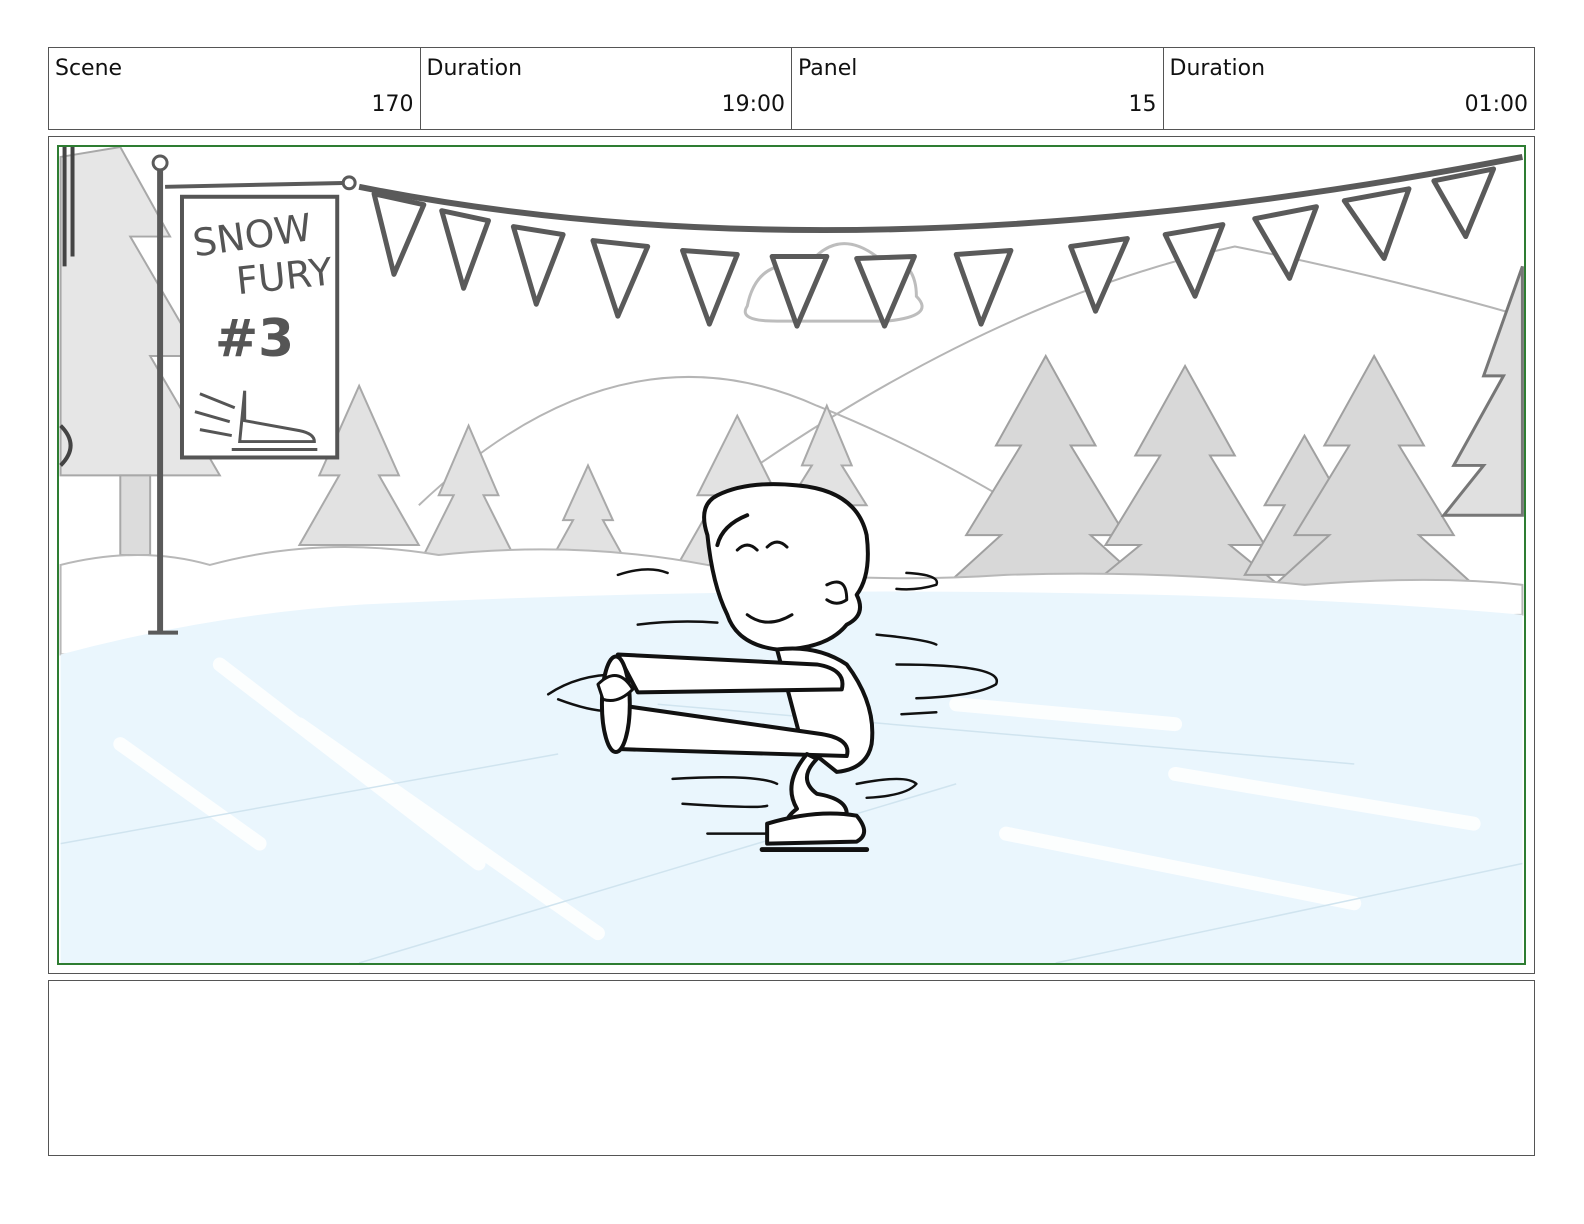 Image resolution: width=1584 pixels, height=1224 pixels. I want to click on panel-notes-box, so click(791, 1068).